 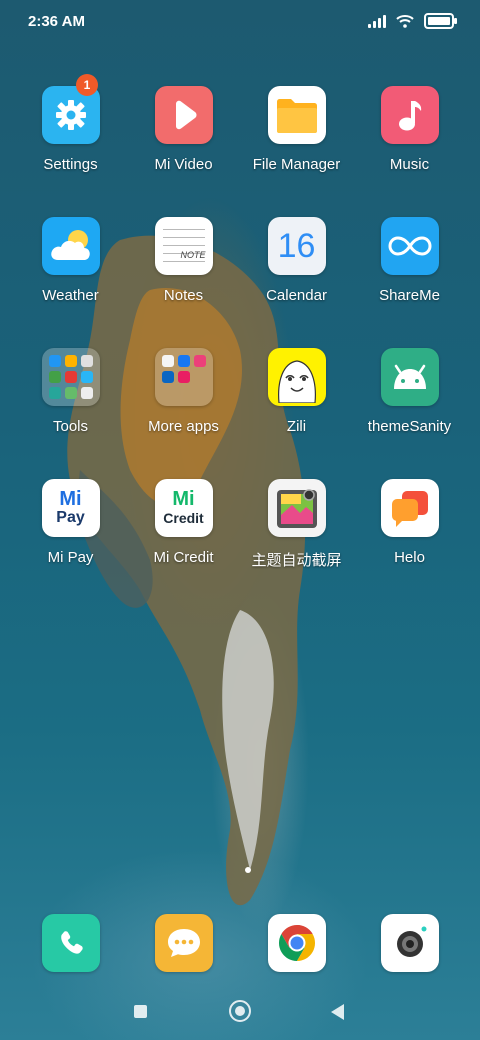 I want to click on app-theme-auto-screenshot: 主题自动截屏, so click(x=296, y=544).